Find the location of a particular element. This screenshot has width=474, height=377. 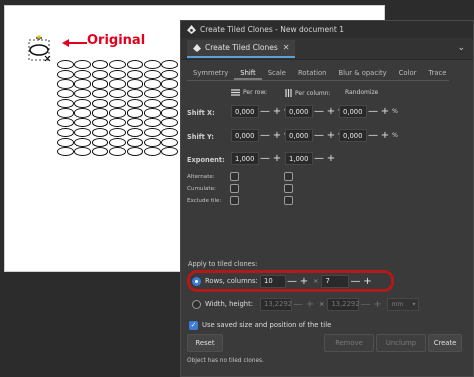

cumulate-per-row-checkbox is located at coordinates (234, 188).